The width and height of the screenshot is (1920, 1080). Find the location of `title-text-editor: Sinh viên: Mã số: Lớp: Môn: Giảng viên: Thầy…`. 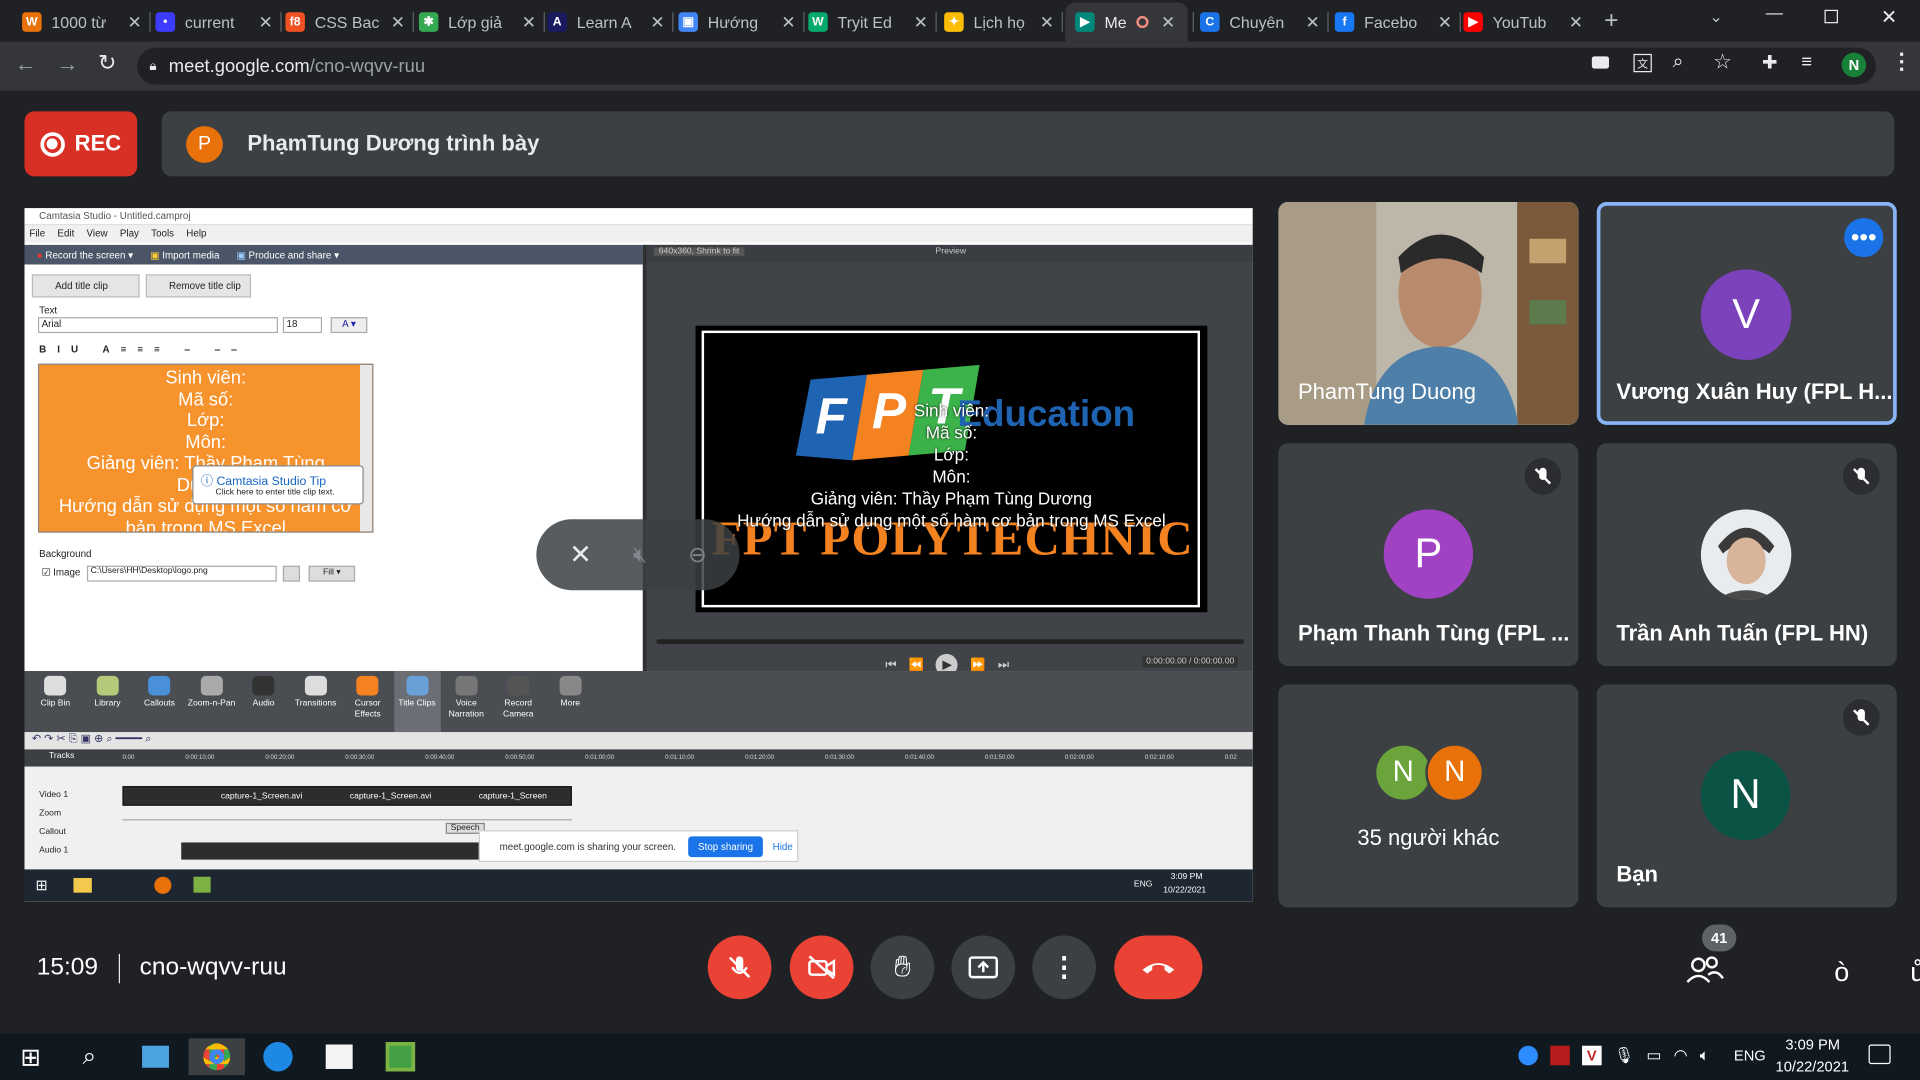

title-text-editor: Sinh viên: Mã số: Lớp: Môn: Giảng viên: Thầy… is located at coordinates (205, 448).